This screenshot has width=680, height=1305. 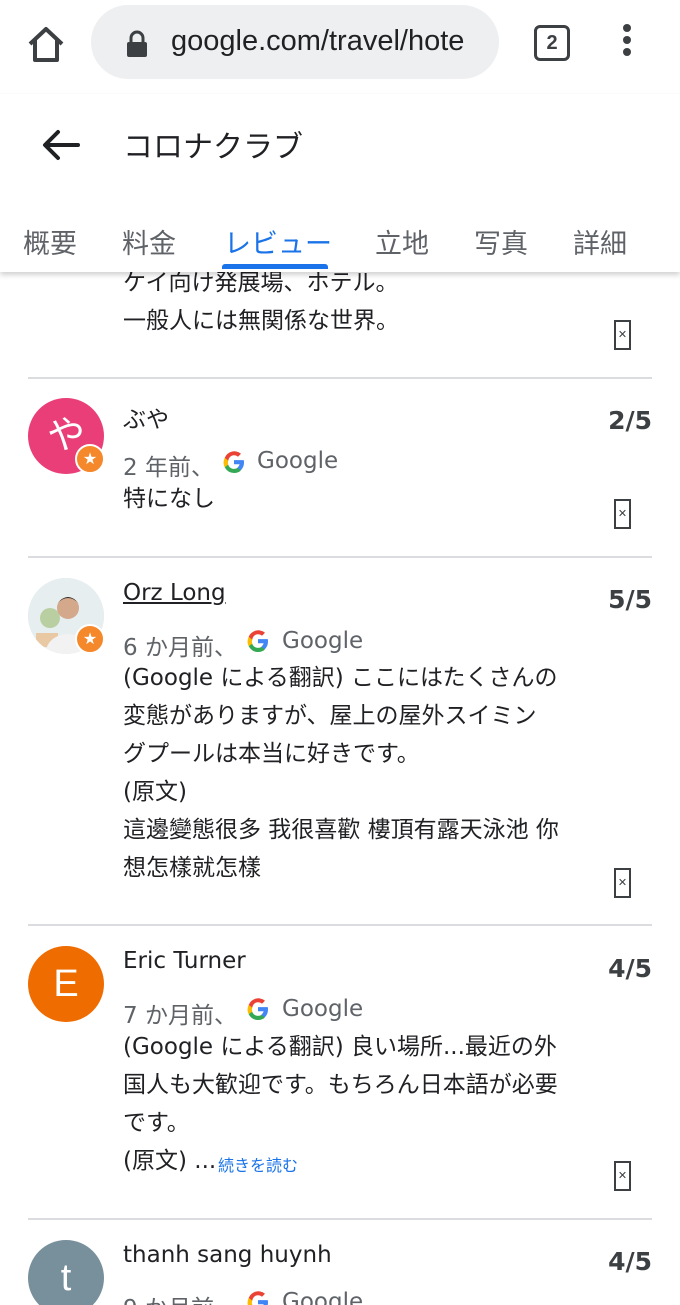 I want to click on review-text-line: (原文), so click(x=155, y=792).